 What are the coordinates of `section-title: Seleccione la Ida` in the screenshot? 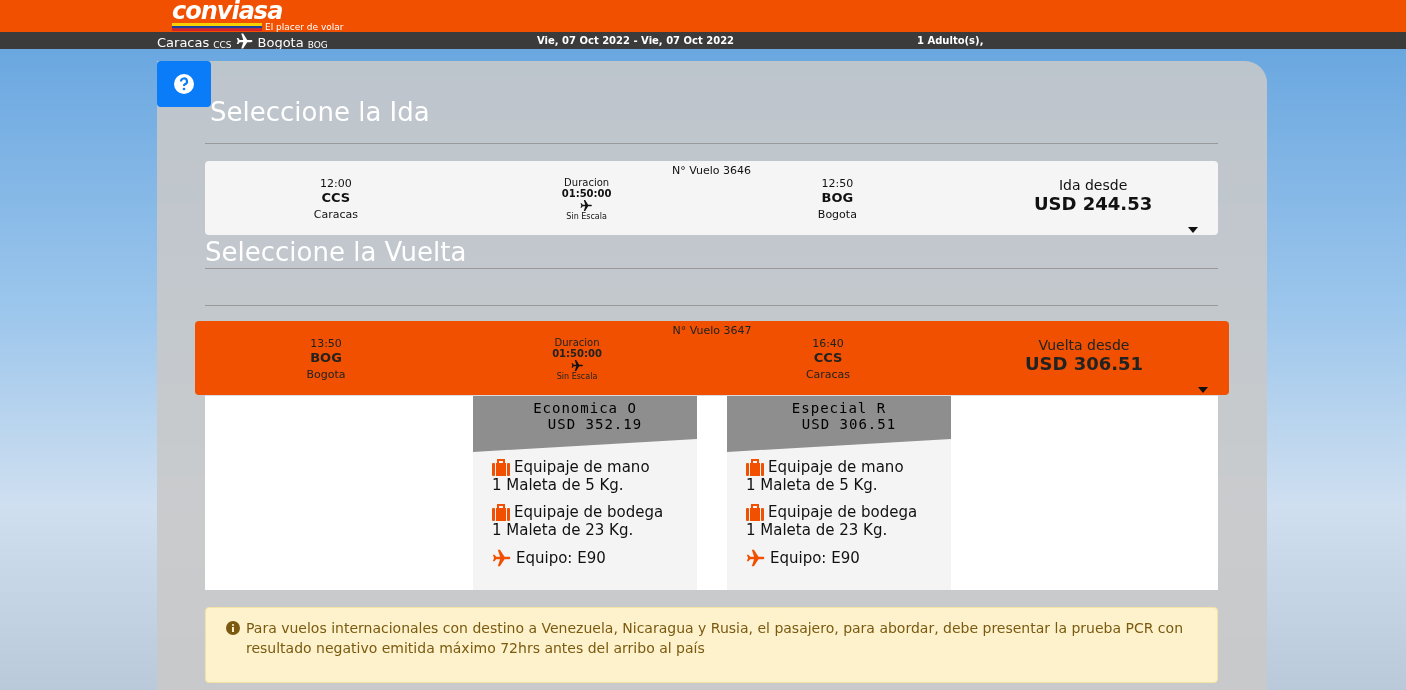 It's located at (320, 112).